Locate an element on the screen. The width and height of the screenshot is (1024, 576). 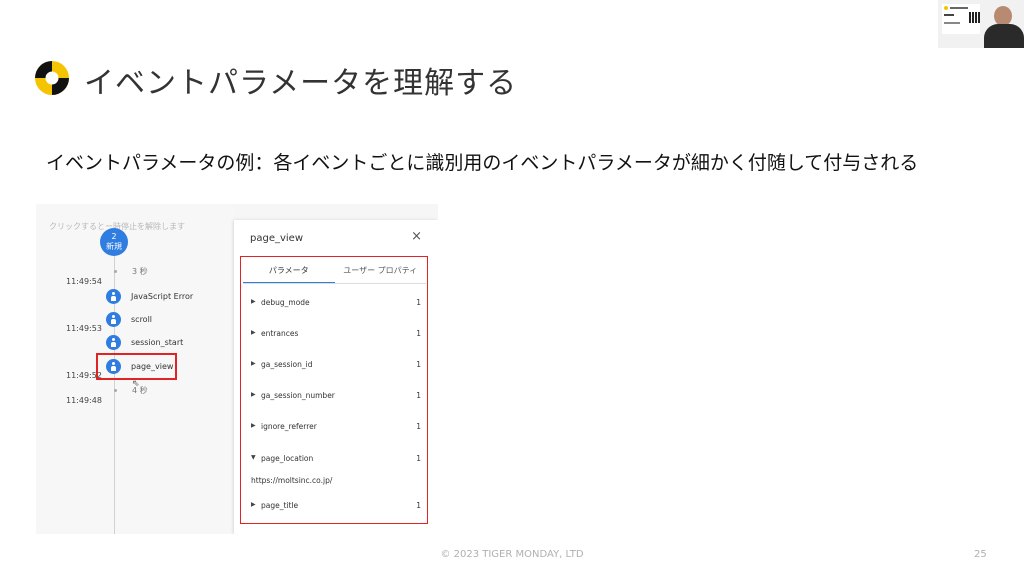
qr-code-icon is located at coordinates (974, 17).